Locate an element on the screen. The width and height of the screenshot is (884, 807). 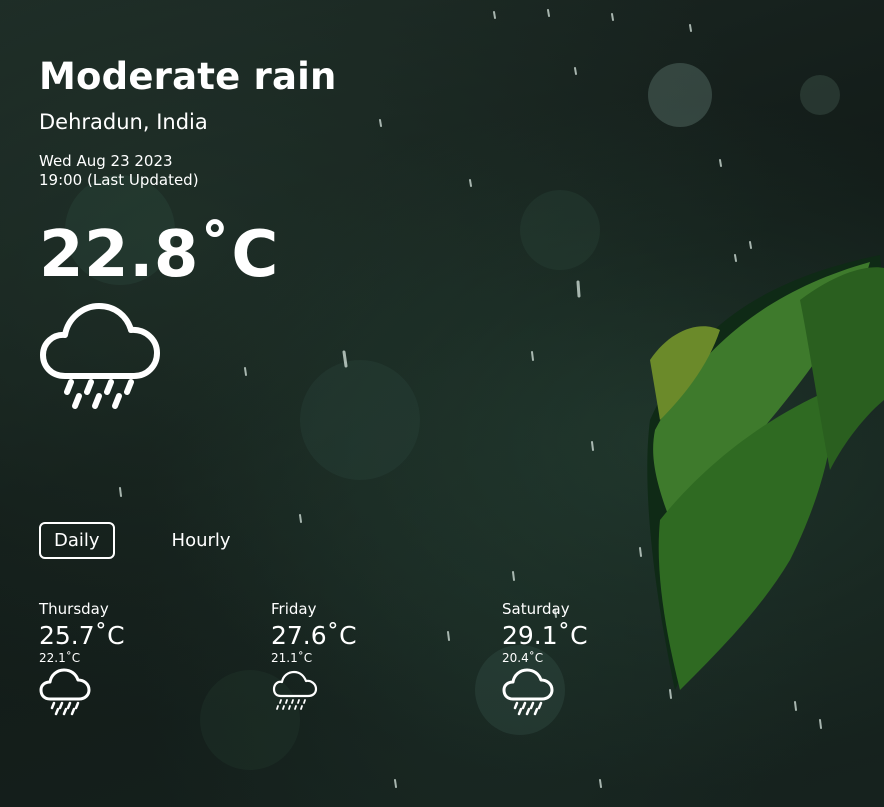
forecast-day: Friday 27.6˚C 21.1˚C is located at coordinates (371, 660).